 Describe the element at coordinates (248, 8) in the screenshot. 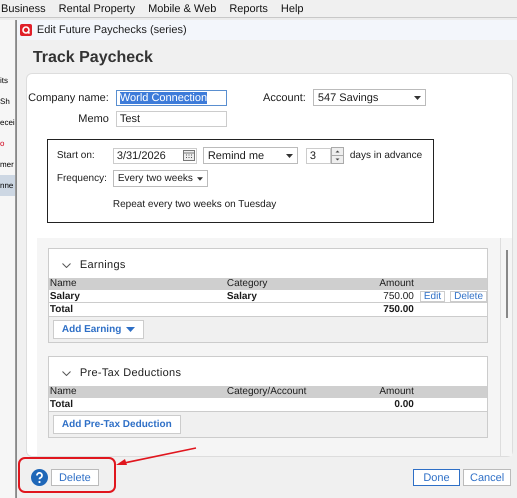

I see `menu-item: Reports` at that location.